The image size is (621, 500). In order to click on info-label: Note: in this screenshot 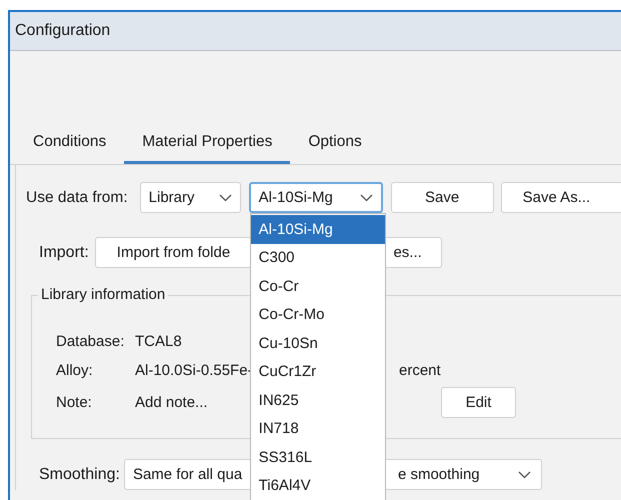, I will do `click(74, 402)`.